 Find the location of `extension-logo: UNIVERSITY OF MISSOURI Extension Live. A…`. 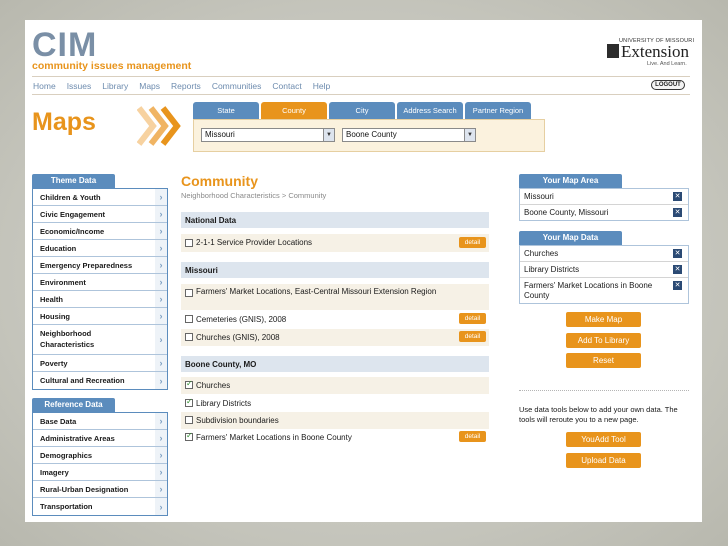

extension-logo: UNIVERSITY OF MISSOURI Extension Live. A… is located at coordinates (652, 53).